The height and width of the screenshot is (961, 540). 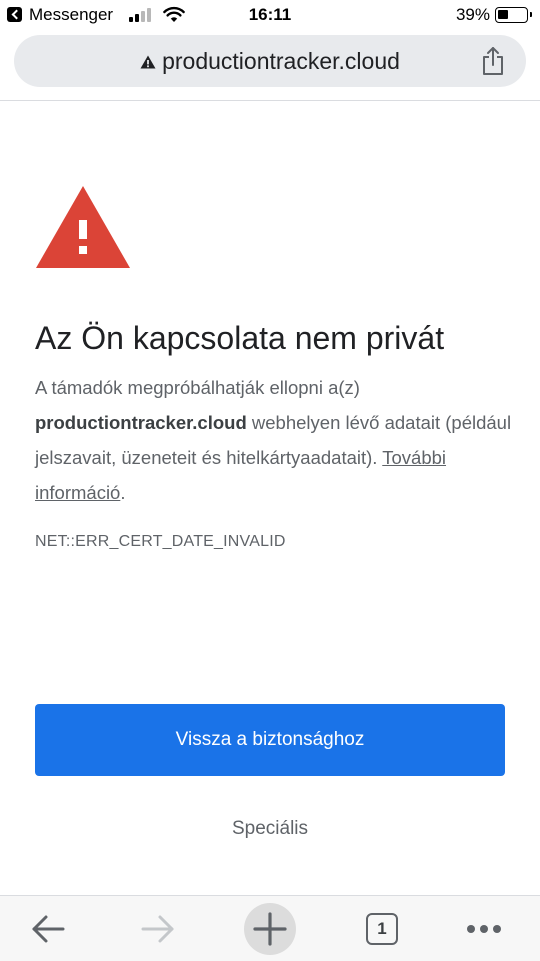 I want to click on error-code: NET::ERR_CERT_DATE_INVALID, so click(x=160, y=541).